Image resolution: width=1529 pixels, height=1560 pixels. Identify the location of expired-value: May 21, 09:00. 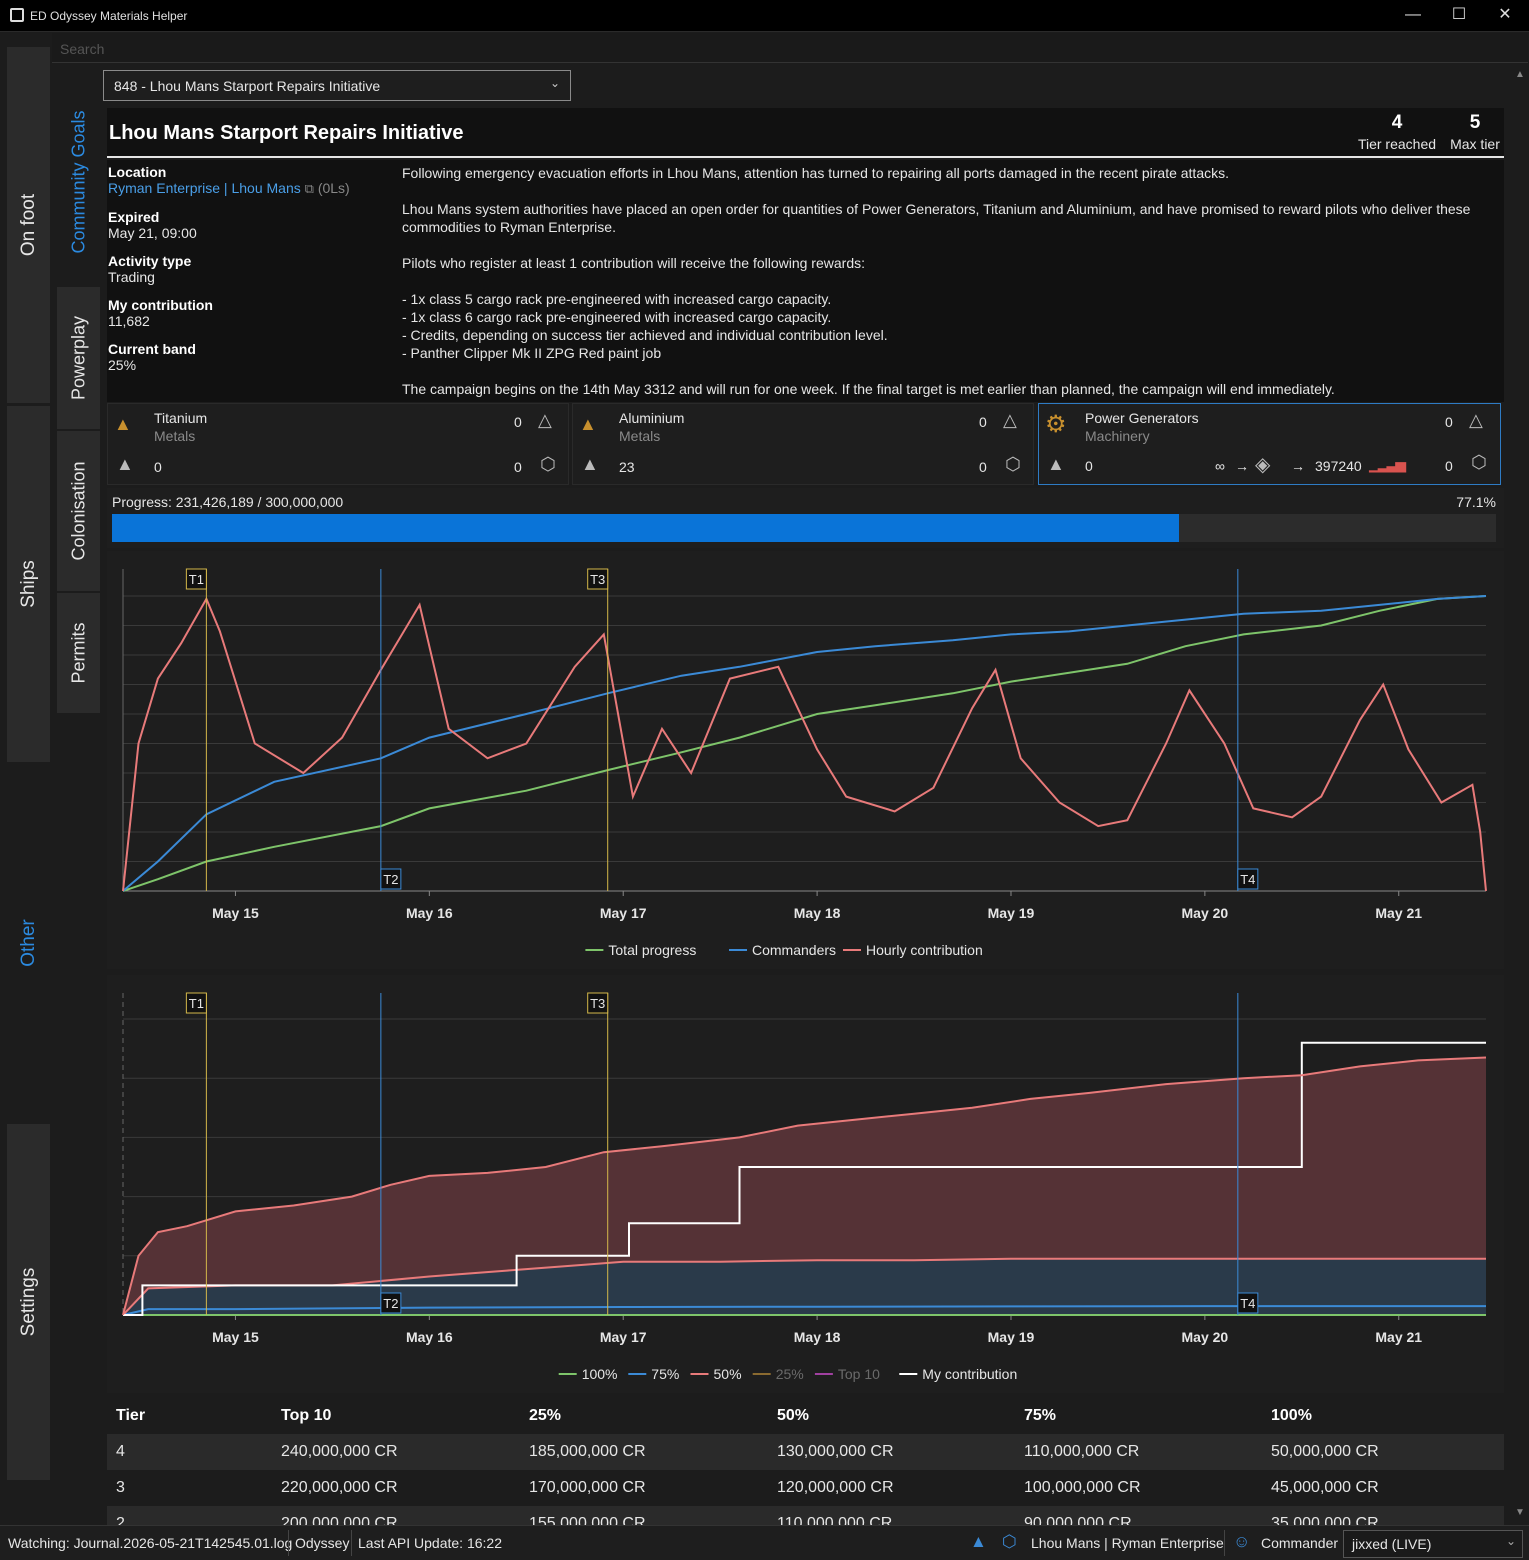
(152, 233).